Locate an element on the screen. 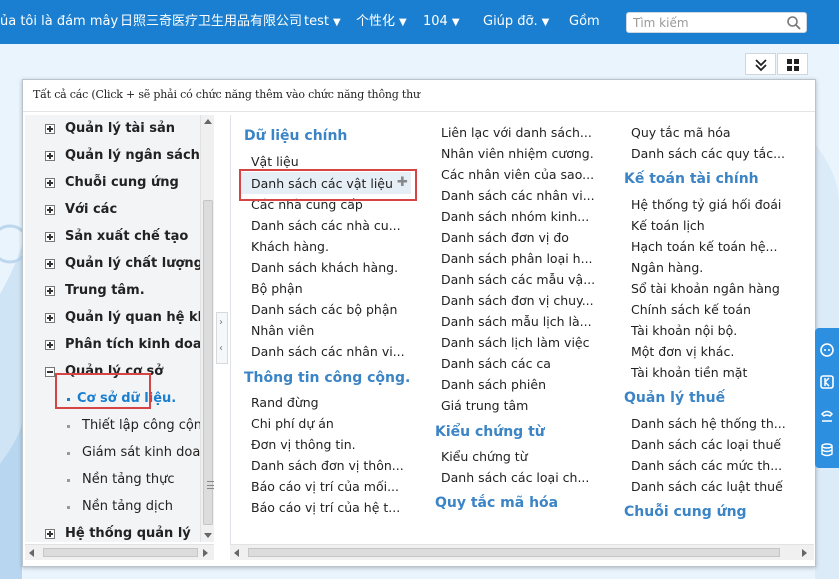  menu-link: Danh sách các luật thuế is located at coordinates (707, 486).